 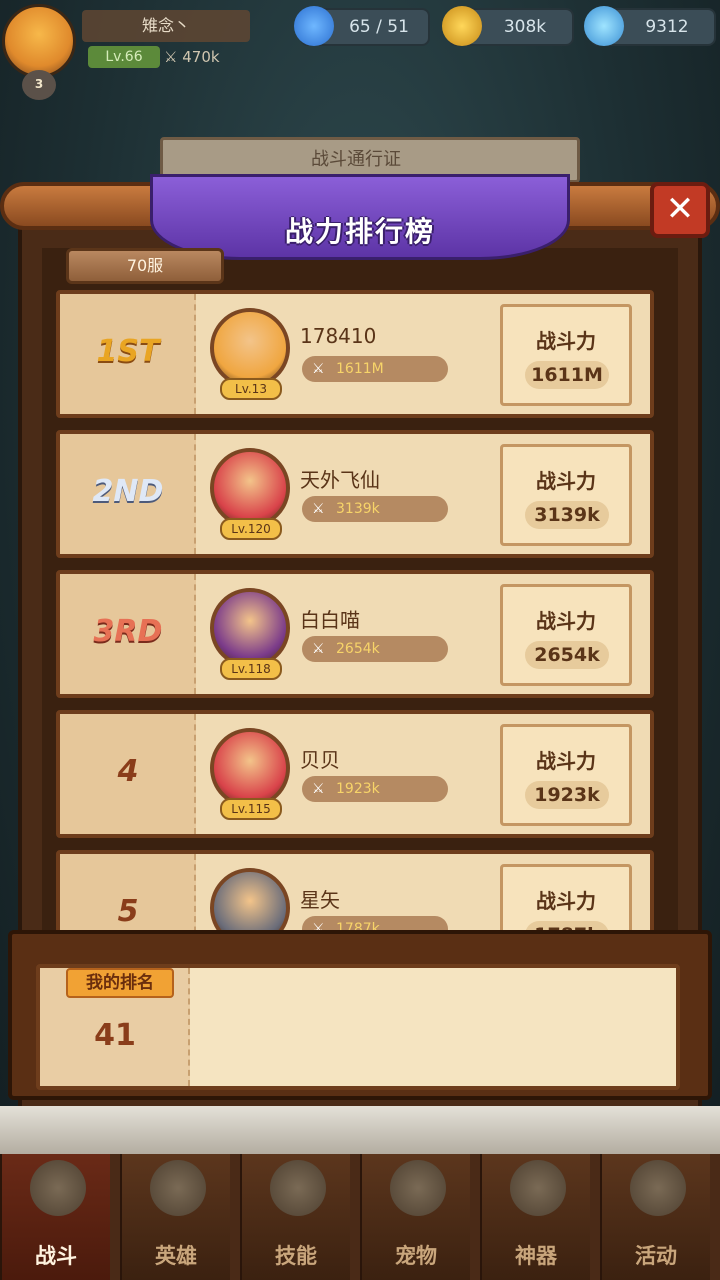 I want to click on level-badge: Lv.120, so click(x=251, y=529).